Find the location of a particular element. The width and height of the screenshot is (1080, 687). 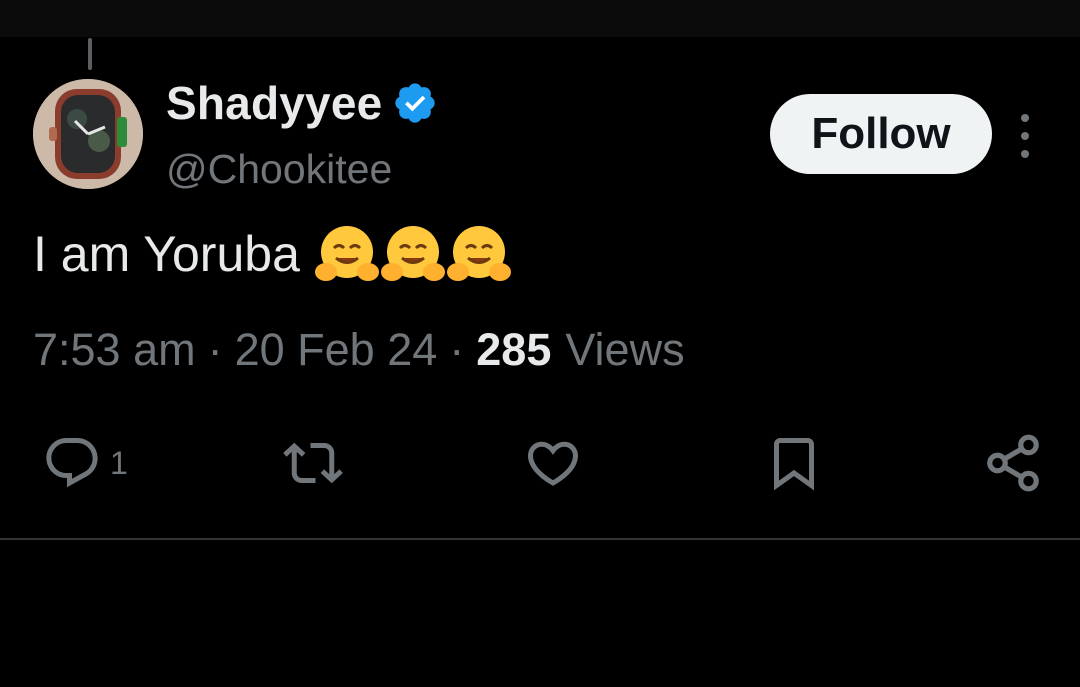

retweet-button is located at coordinates (313, 463).